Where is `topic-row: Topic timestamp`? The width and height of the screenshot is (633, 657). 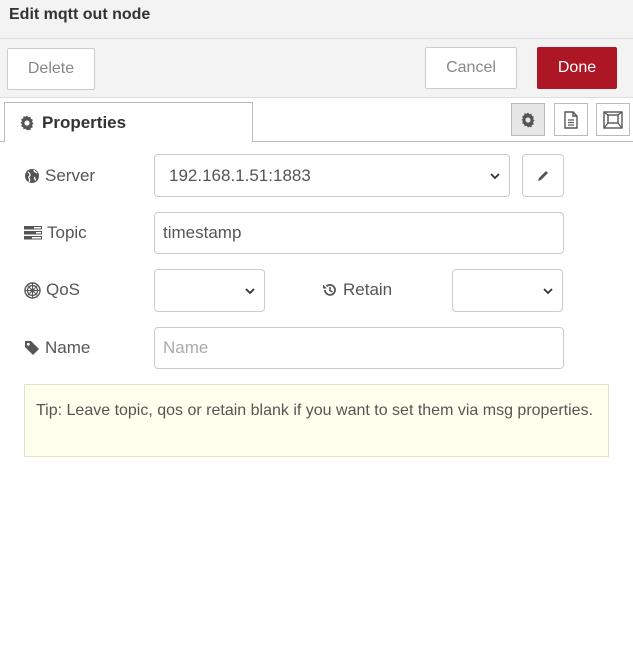 topic-row: Topic timestamp is located at coordinates (316, 233).